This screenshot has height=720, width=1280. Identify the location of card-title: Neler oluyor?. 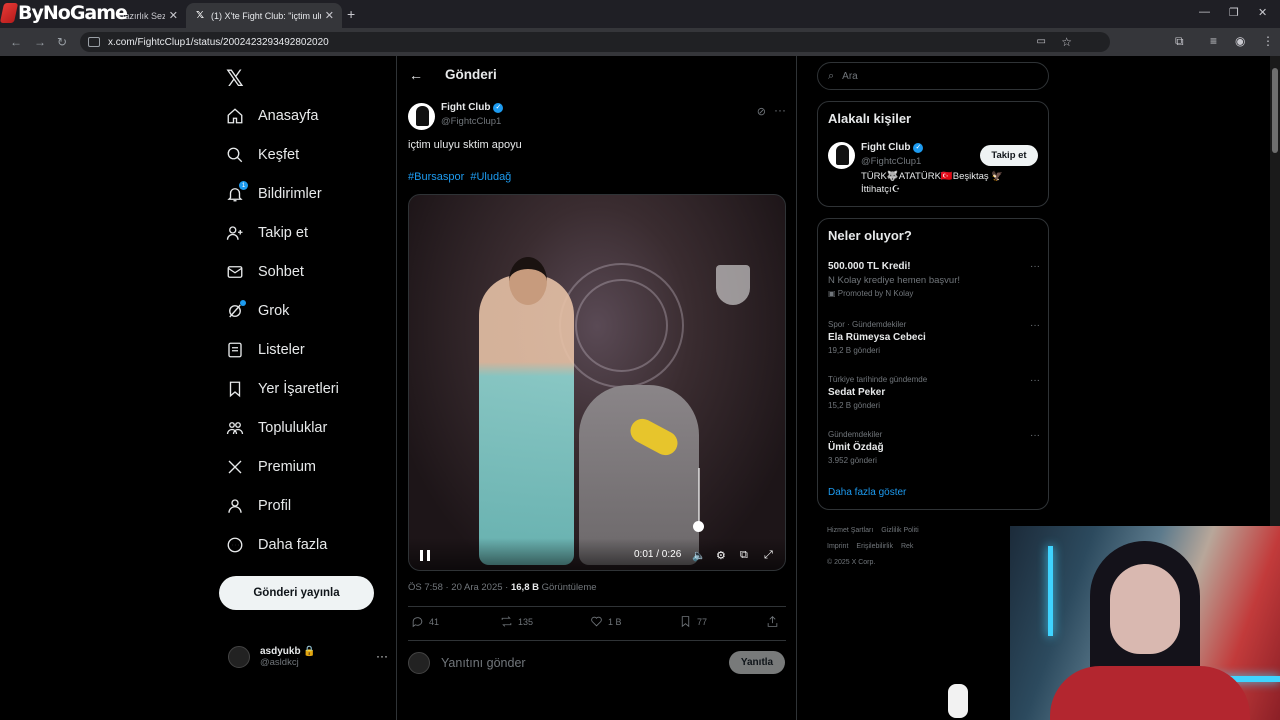
(870, 235).